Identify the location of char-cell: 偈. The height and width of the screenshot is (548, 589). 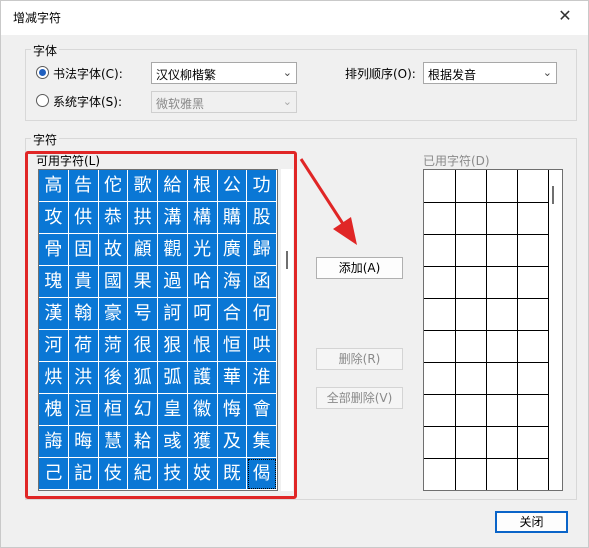
(262, 474).